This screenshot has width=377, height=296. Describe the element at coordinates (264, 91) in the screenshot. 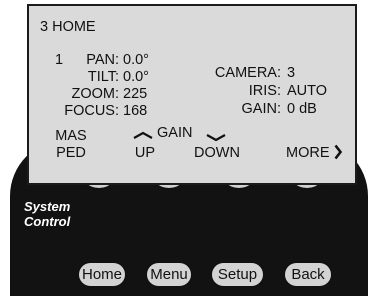

I see `iris-label: IRIS:` at that location.